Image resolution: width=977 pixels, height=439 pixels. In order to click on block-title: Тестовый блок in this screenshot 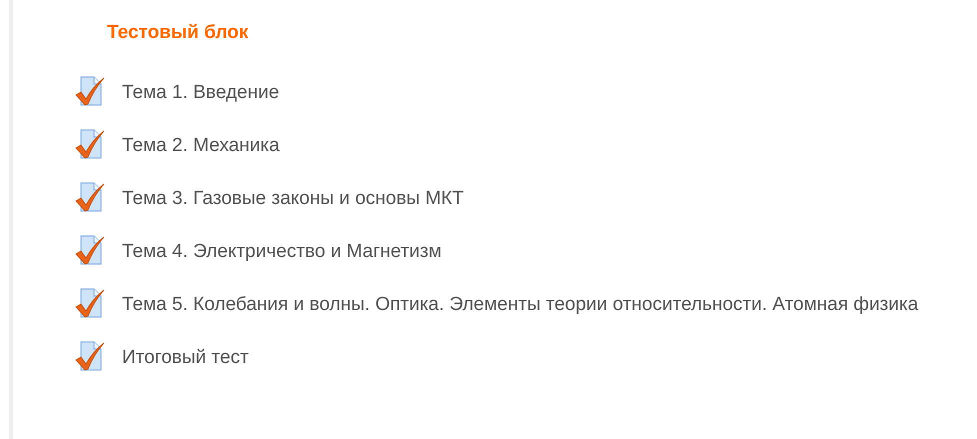, I will do `click(178, 33)`.